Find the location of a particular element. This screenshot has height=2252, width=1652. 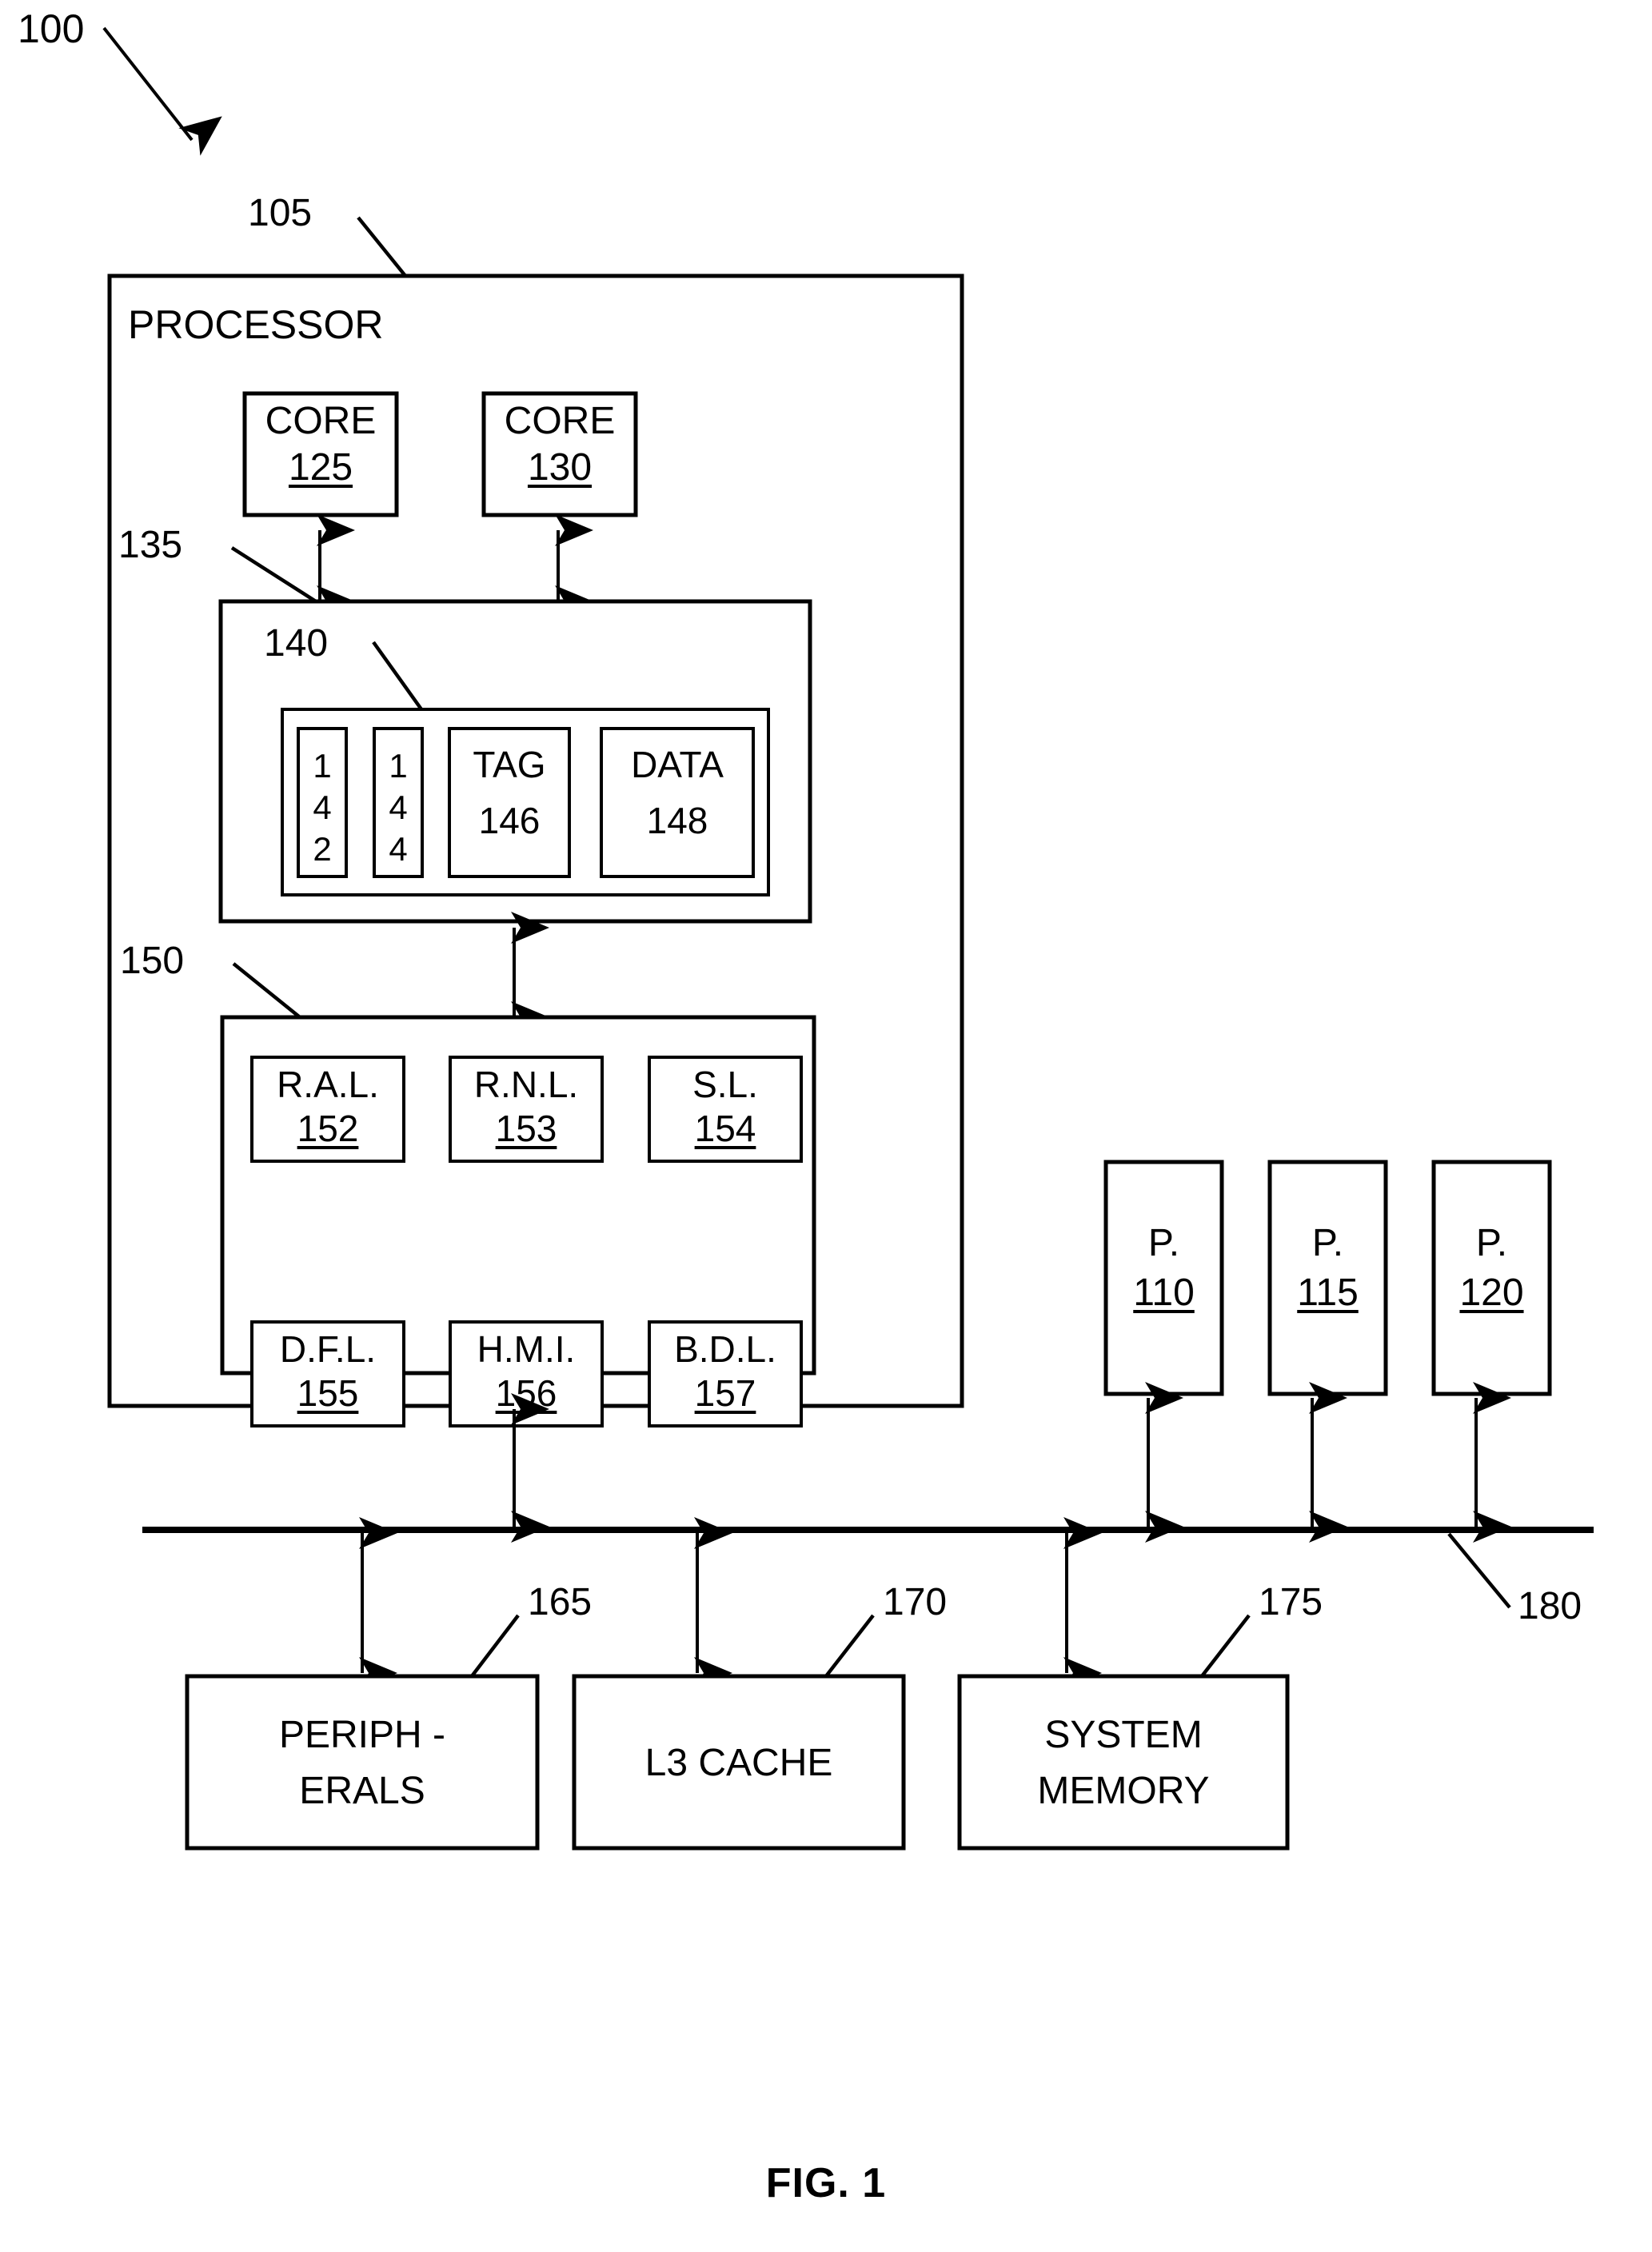

l3-cache-label: L3 CACHE is located at coordinates (738, 1763).